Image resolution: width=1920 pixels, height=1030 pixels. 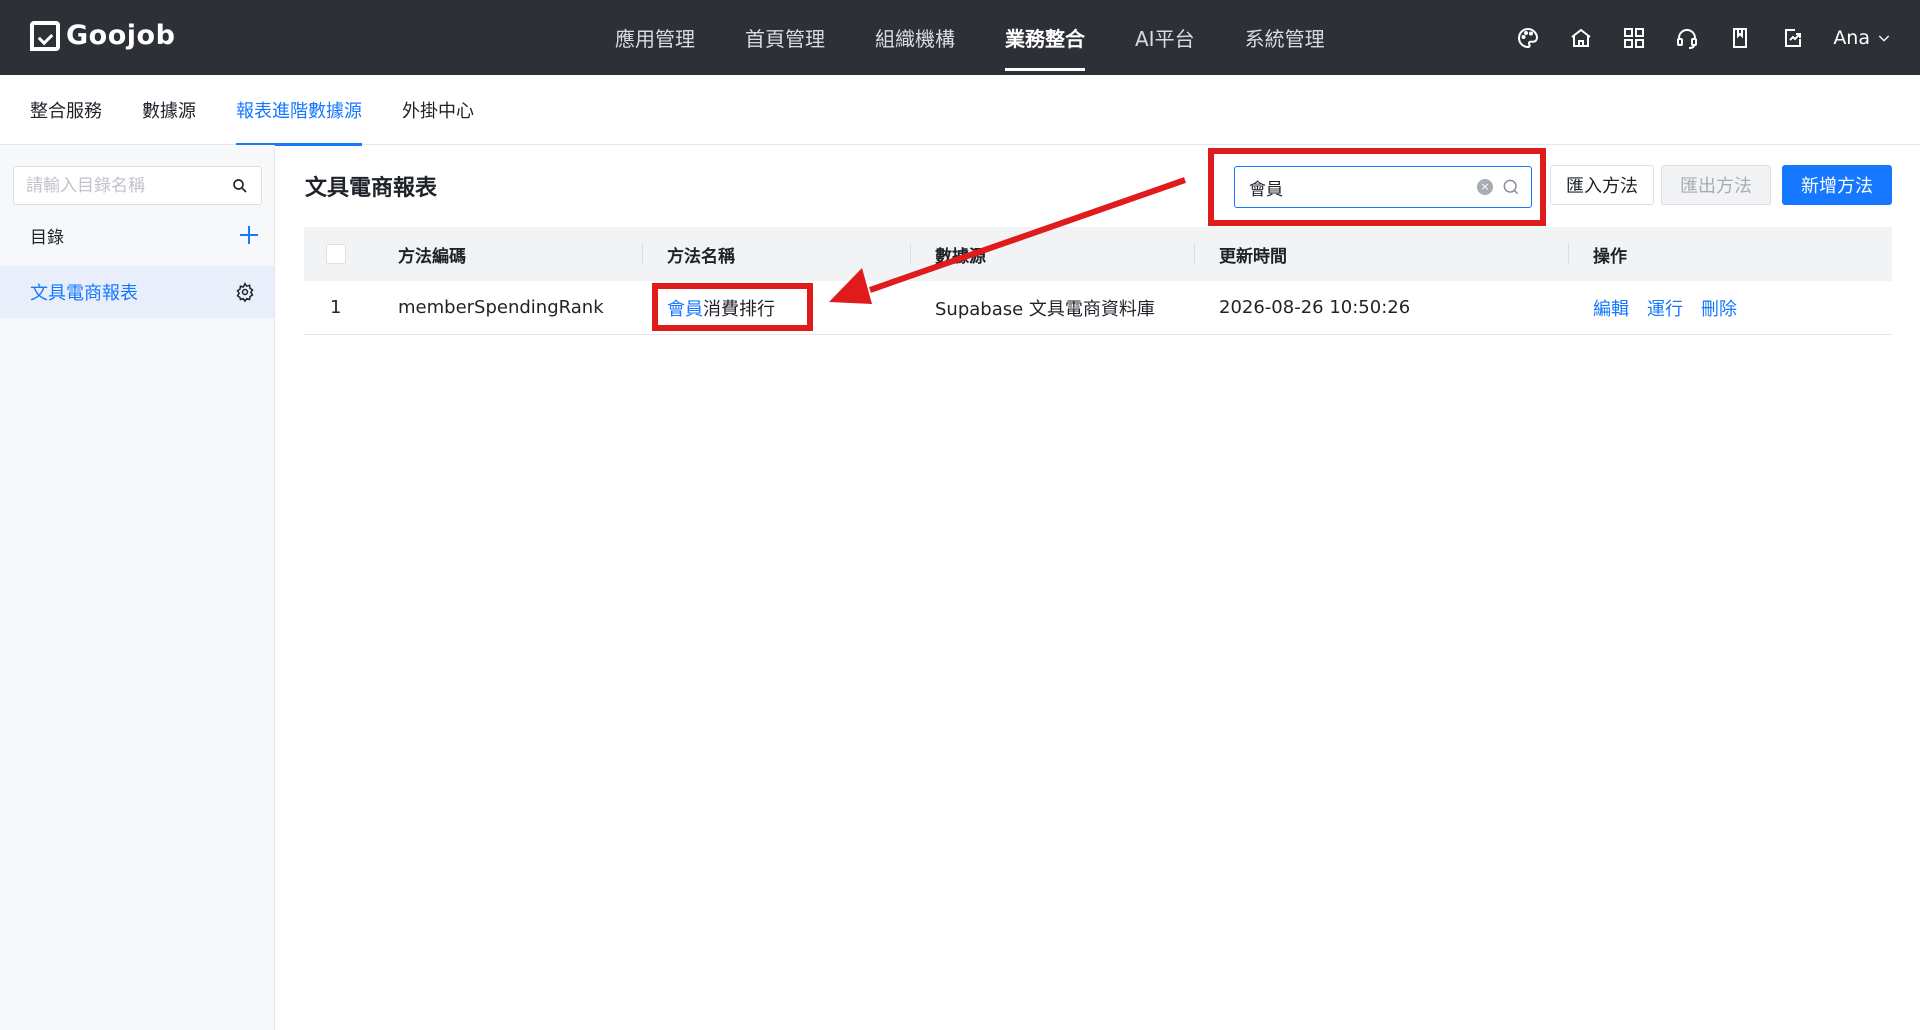 What do you see at coordinates (701, 256) in the screenshot?
I see `column-header-name: 方法名稱` at bounding box center [701, 256].